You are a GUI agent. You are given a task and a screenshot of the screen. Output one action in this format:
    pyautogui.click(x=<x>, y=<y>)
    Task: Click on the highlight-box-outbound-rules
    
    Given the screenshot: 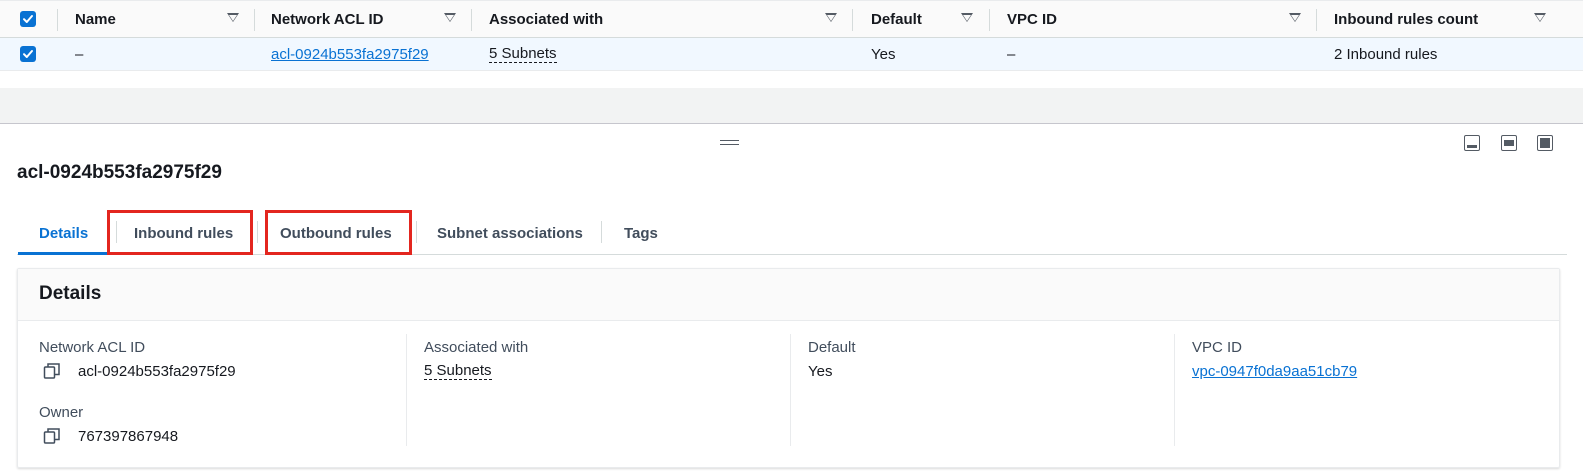 What is the action you would take?
    pyautogui.click(x=338, y=232)
    